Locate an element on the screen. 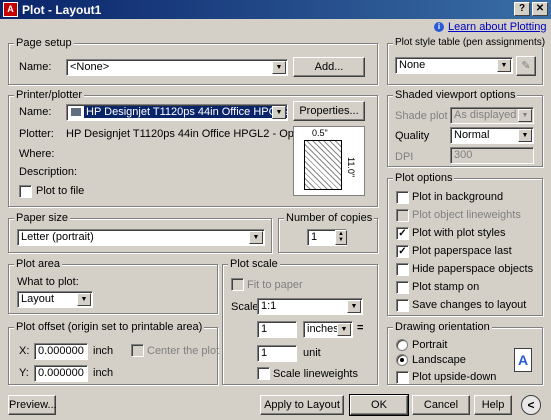  plot-scale-legend: Plot scale is located at coordinates (254, 264).